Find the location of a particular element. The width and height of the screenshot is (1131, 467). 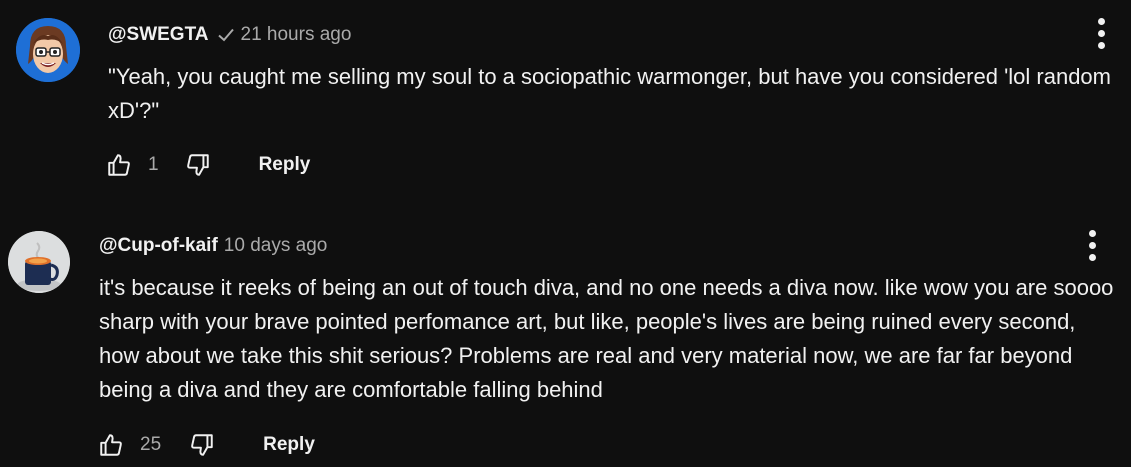

cartoon-face-avatar-icon is located at coordinates (48, 50).